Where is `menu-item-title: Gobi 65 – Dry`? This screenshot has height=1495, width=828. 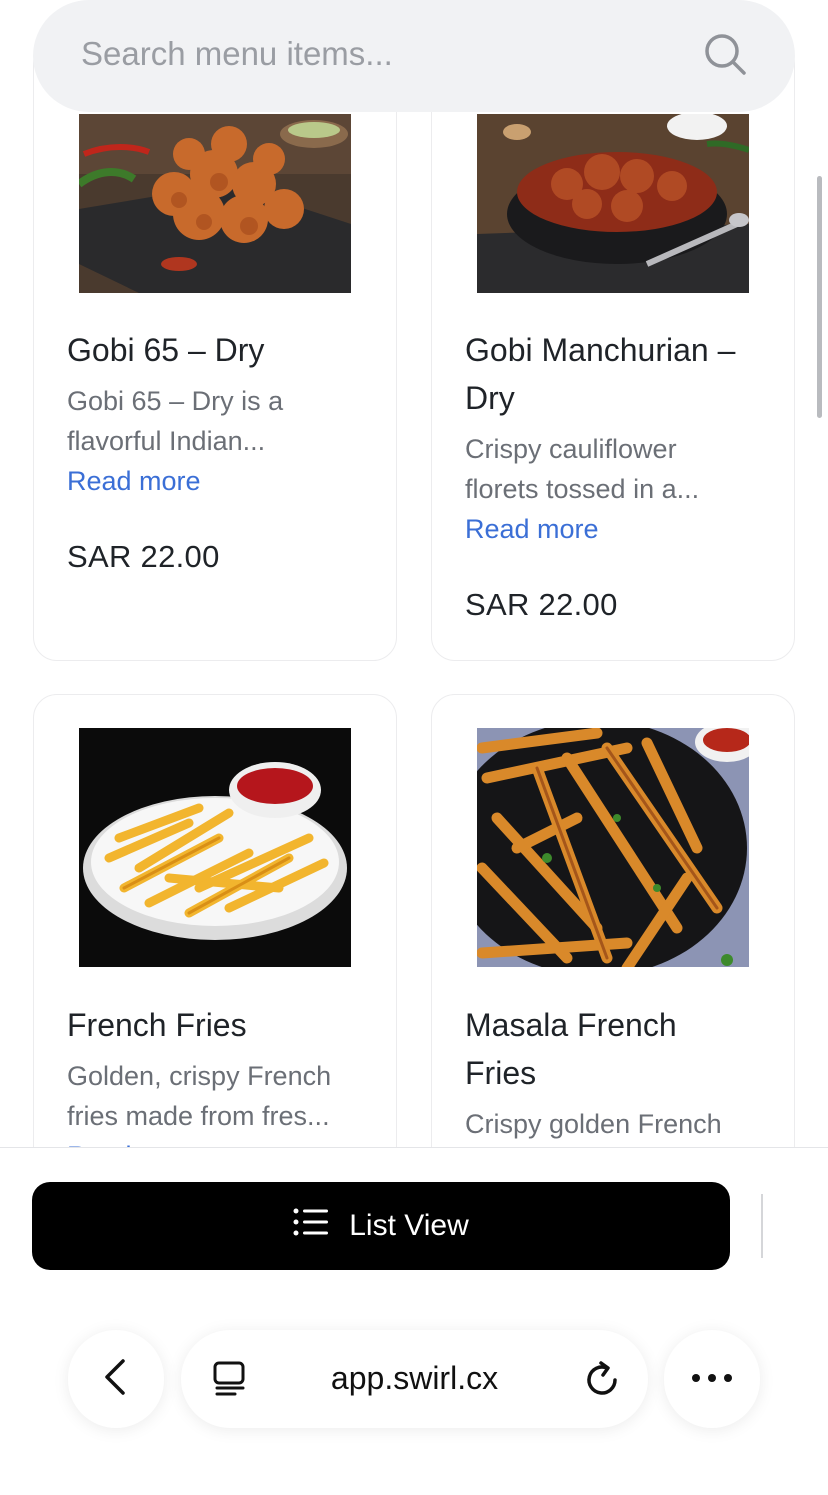
menu-item-title: Gobi 65 – Dry is located at coordinates (166, 350).